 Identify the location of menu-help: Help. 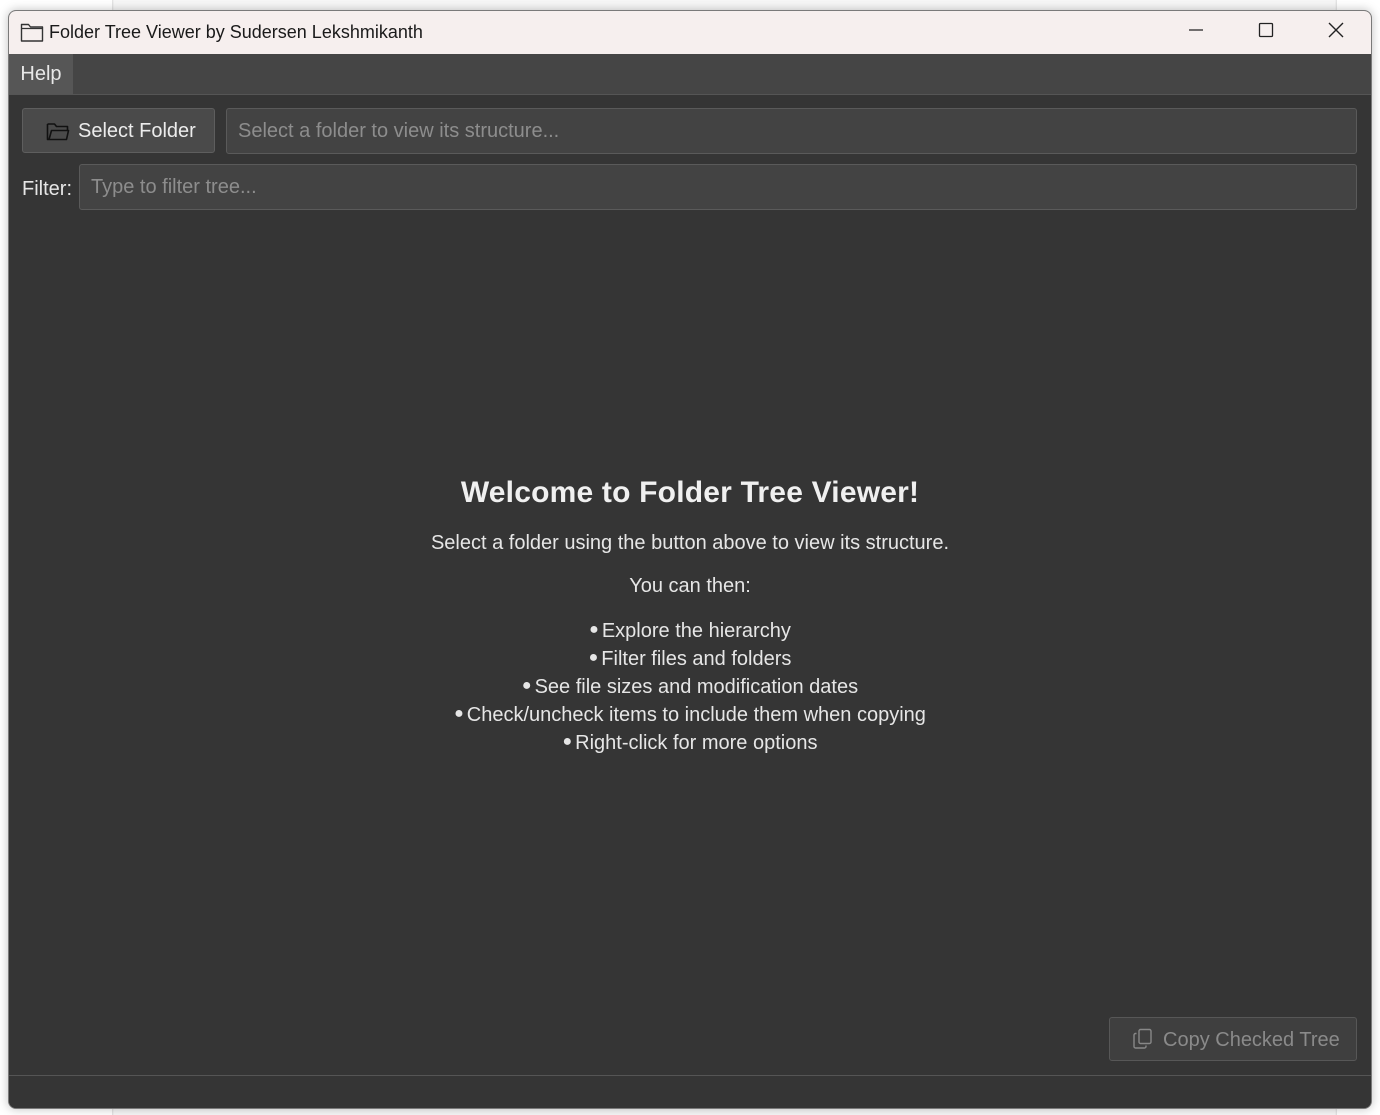
(41, 74).